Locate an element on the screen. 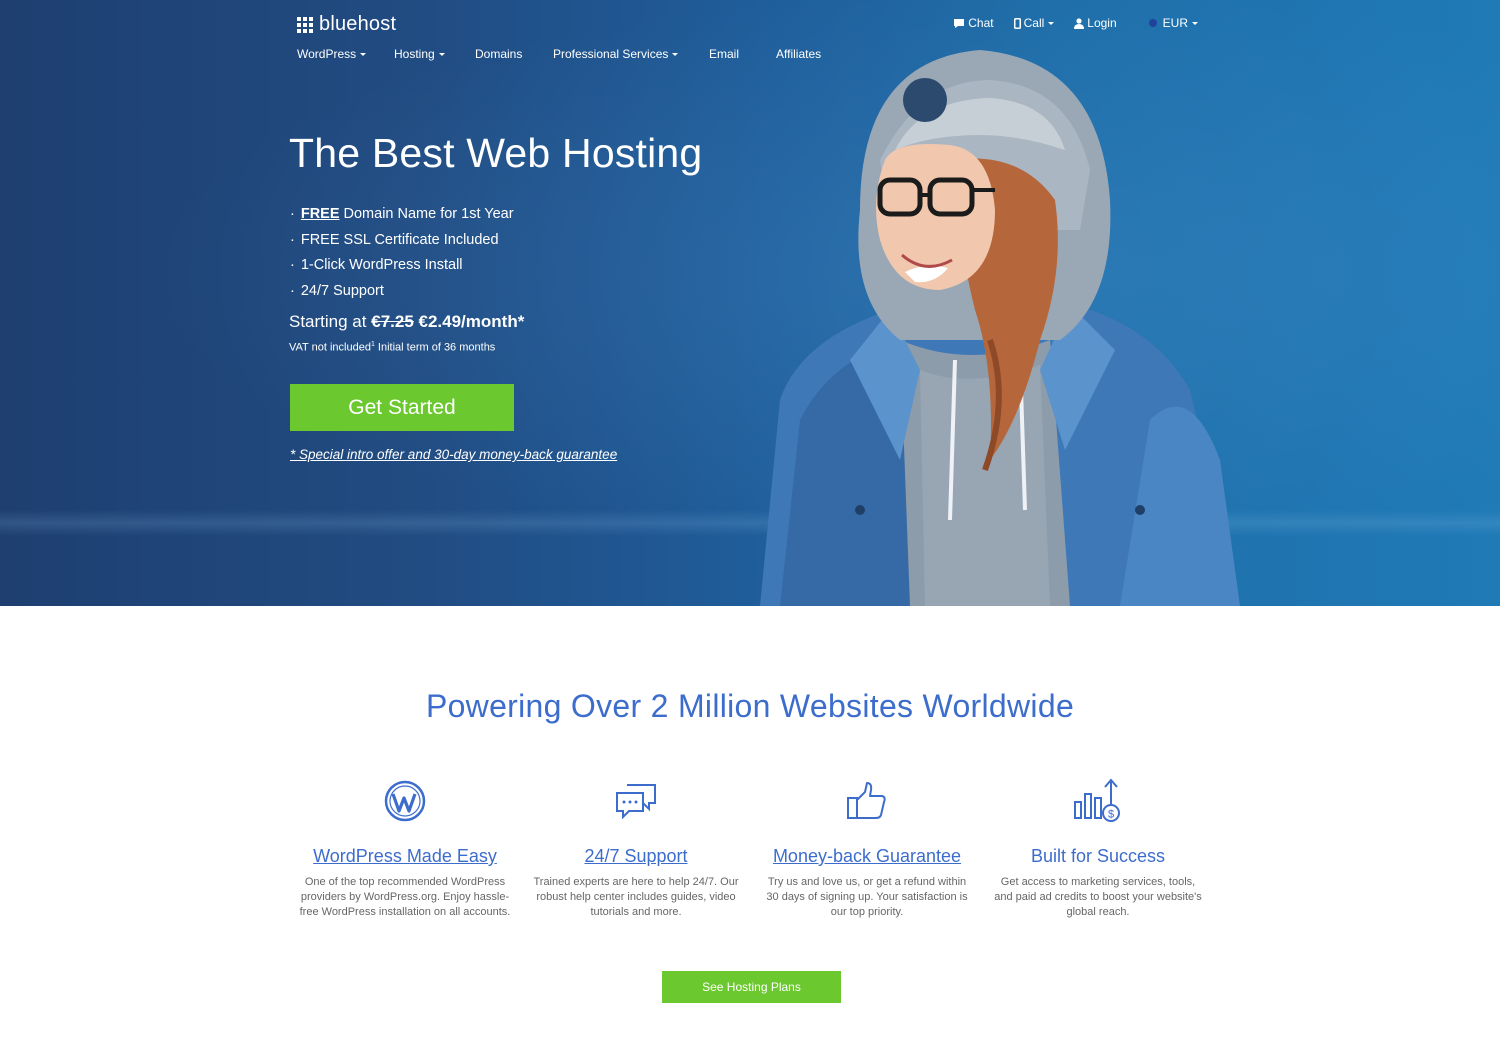 Image resolution: width=1500 pixels, height=1047 pixels. chat-bubbles-icon is located at coordinates (636, 801).